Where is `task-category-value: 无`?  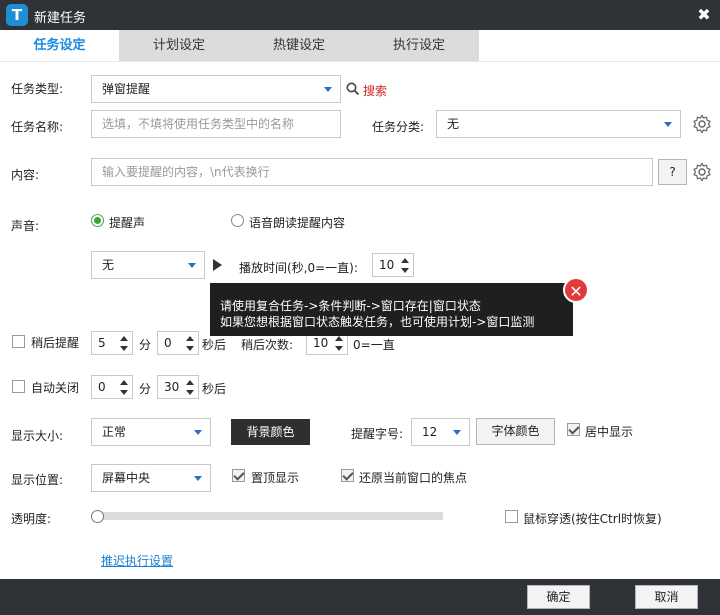 task-category-value: 无 is located at coordinates (453, 124).